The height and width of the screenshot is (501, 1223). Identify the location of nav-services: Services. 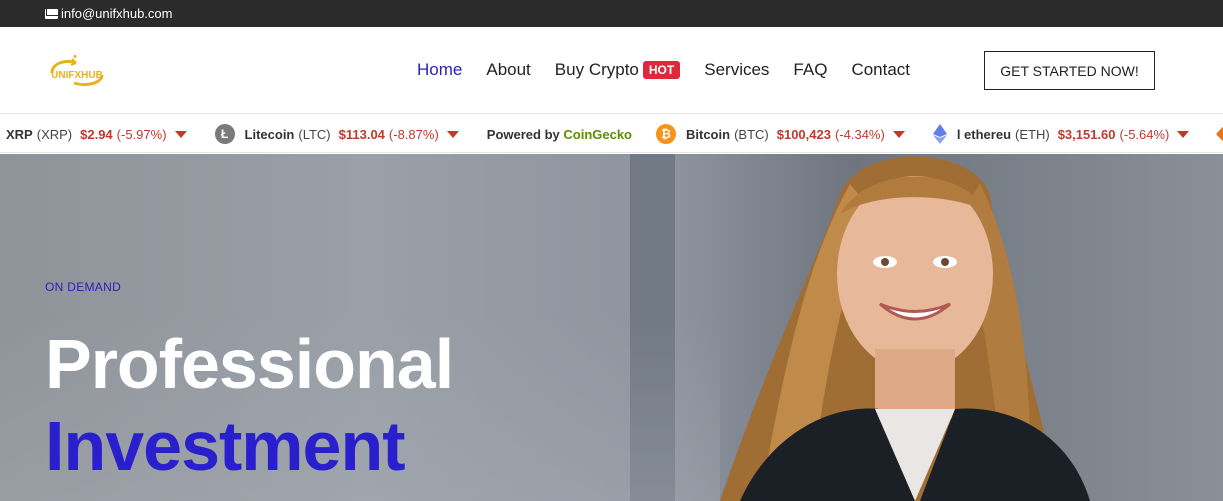
(736, 70).